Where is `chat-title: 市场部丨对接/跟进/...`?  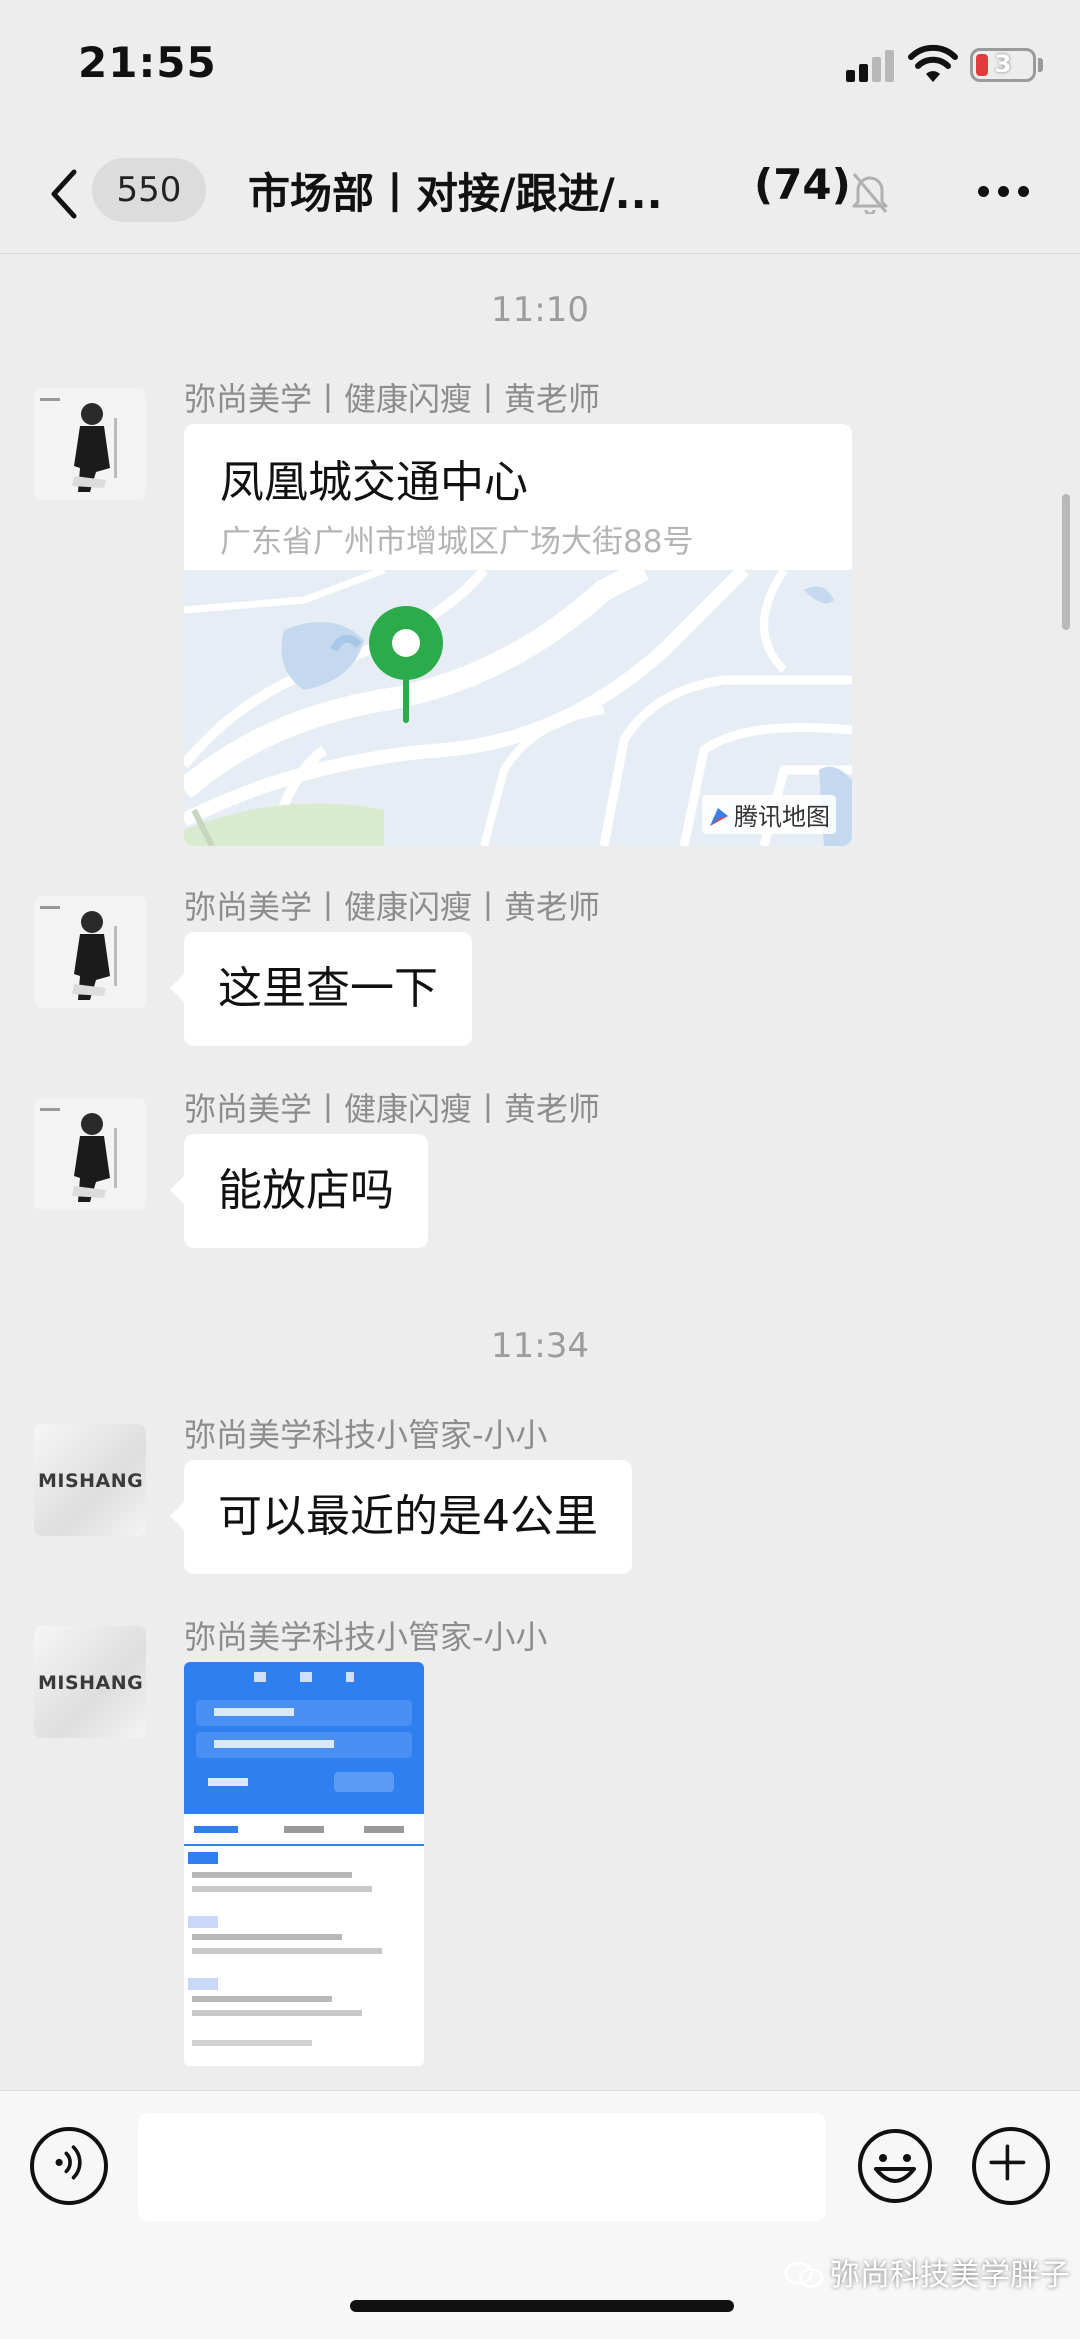
chat-title: 市场部丨对接/跟进/... is located at coordinates (455, 190).